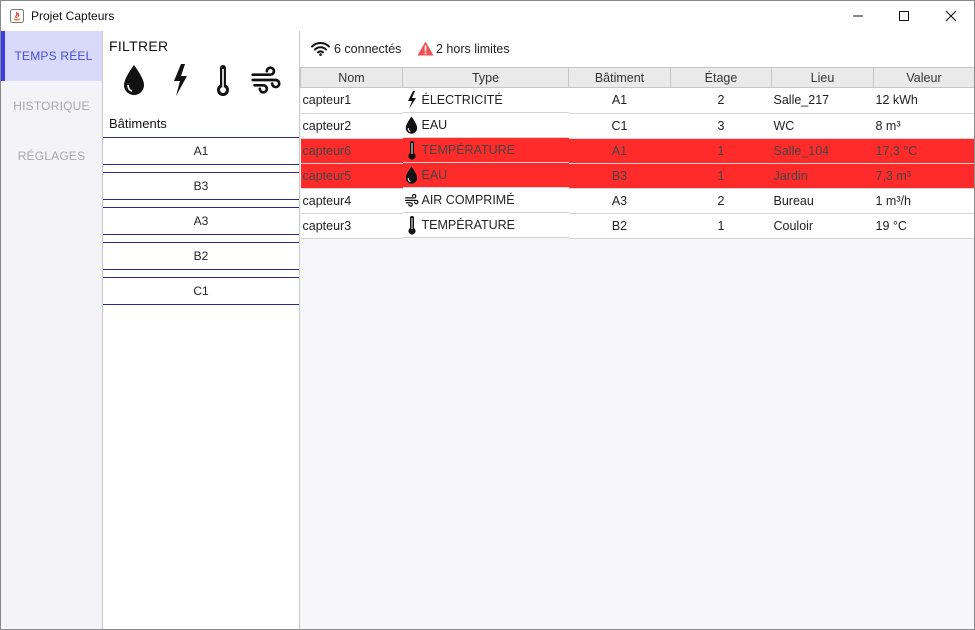  I want to click on nav-item-temps-reel: TEMPS RÉEL, so click(51, 56).